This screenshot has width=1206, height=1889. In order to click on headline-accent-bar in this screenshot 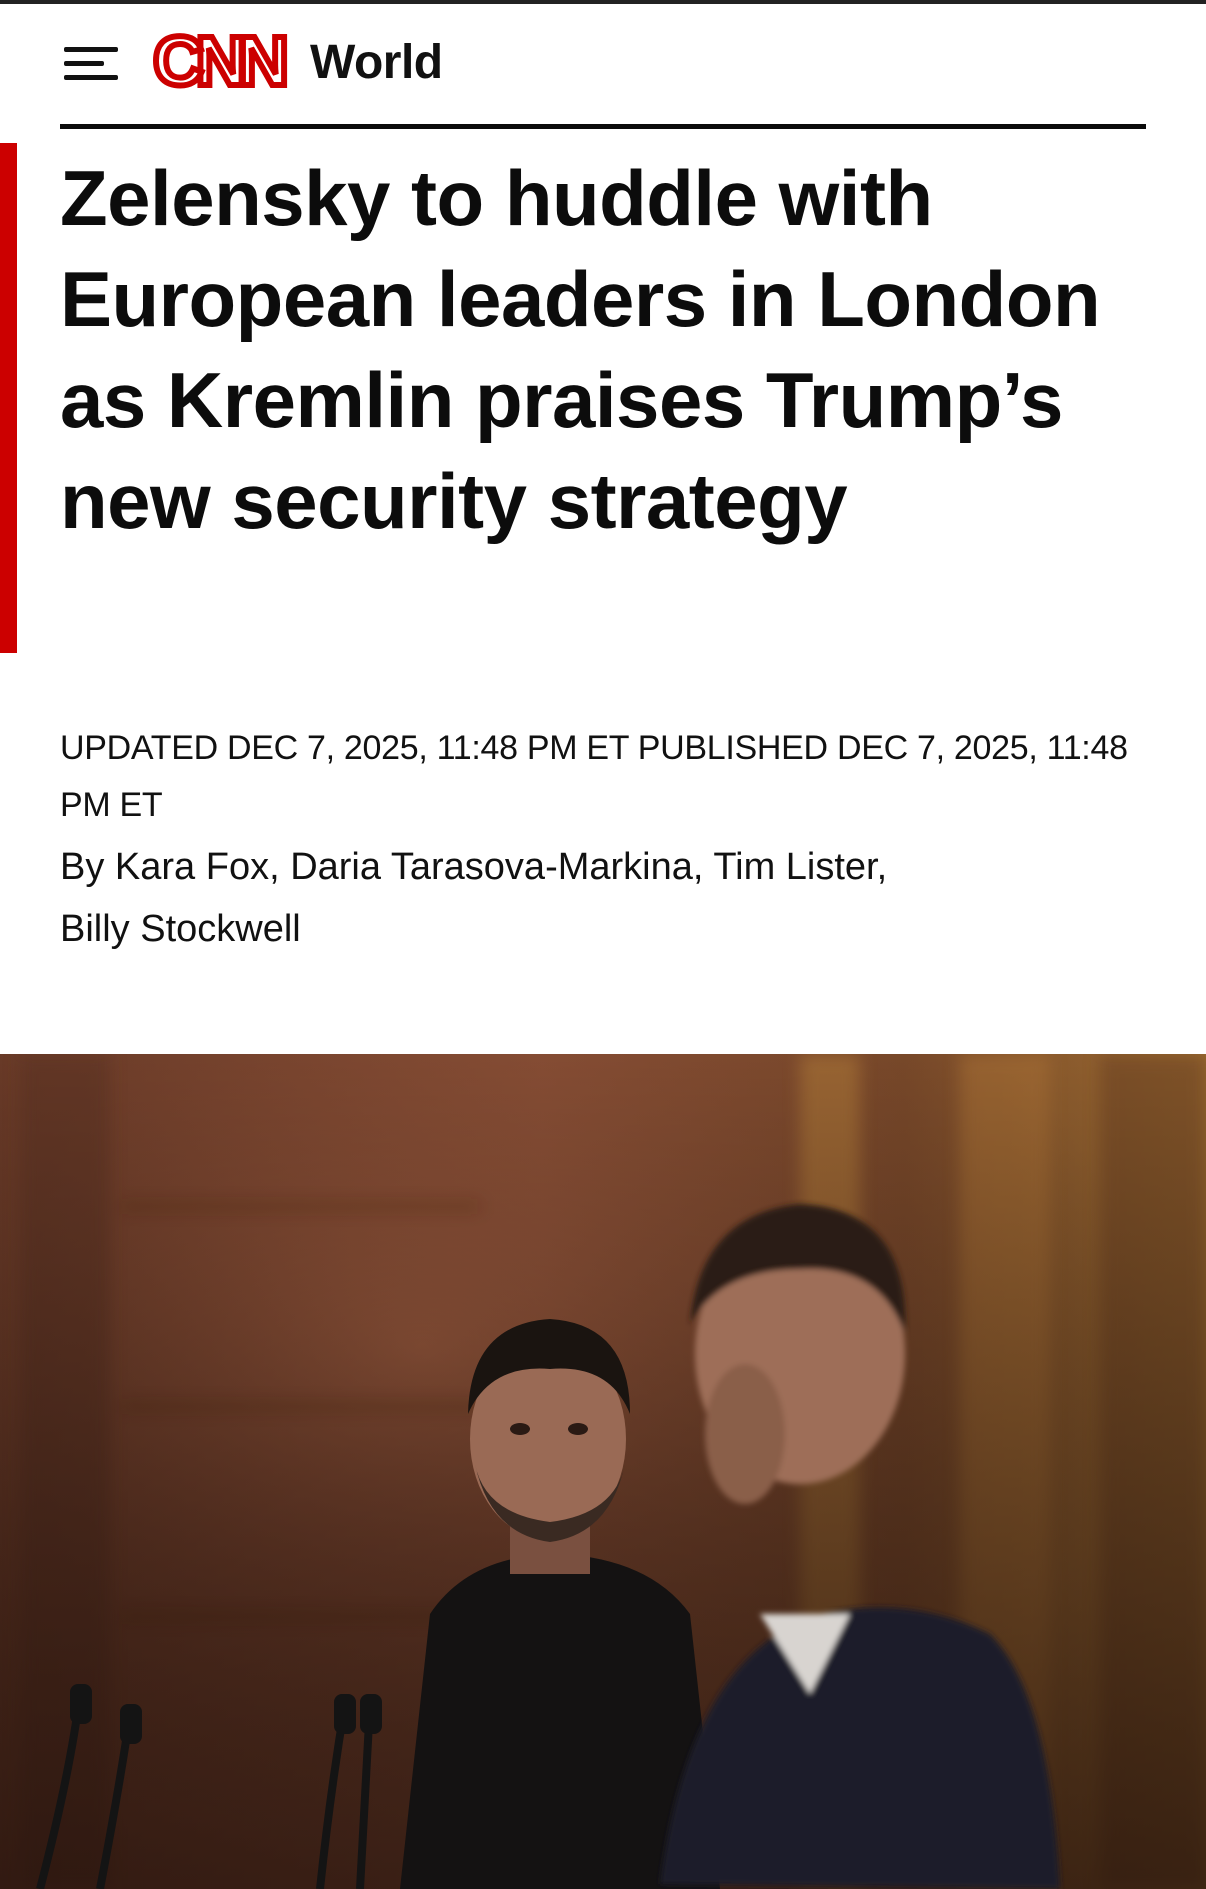, I will do `click(8, 398)`.